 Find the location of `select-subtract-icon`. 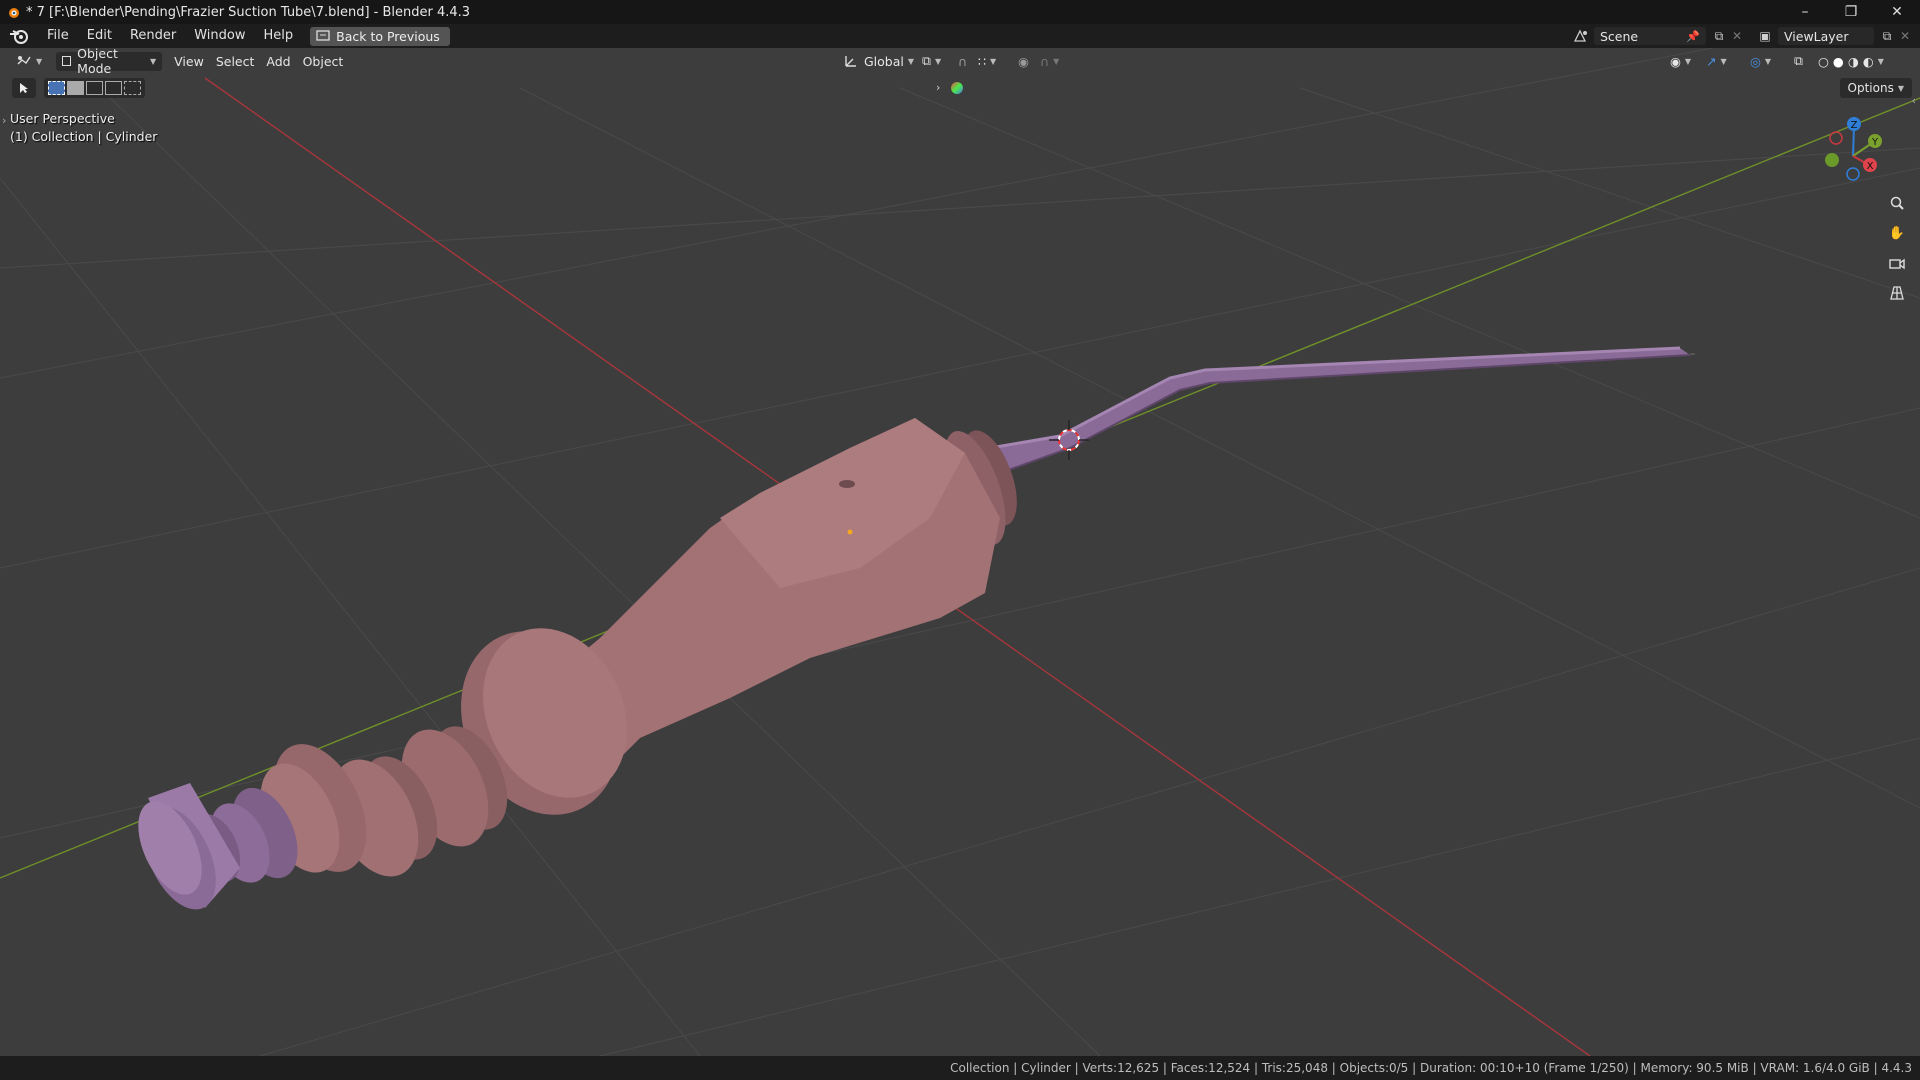

select-subtract-icon is located at coordinates (94, 88).